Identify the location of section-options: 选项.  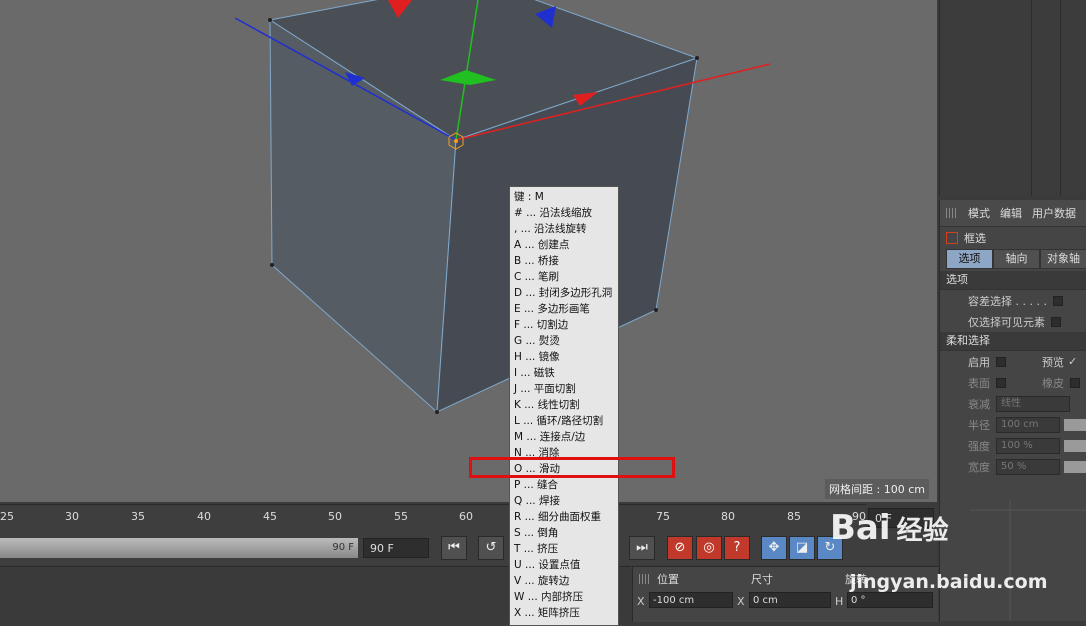
(1013, 280).